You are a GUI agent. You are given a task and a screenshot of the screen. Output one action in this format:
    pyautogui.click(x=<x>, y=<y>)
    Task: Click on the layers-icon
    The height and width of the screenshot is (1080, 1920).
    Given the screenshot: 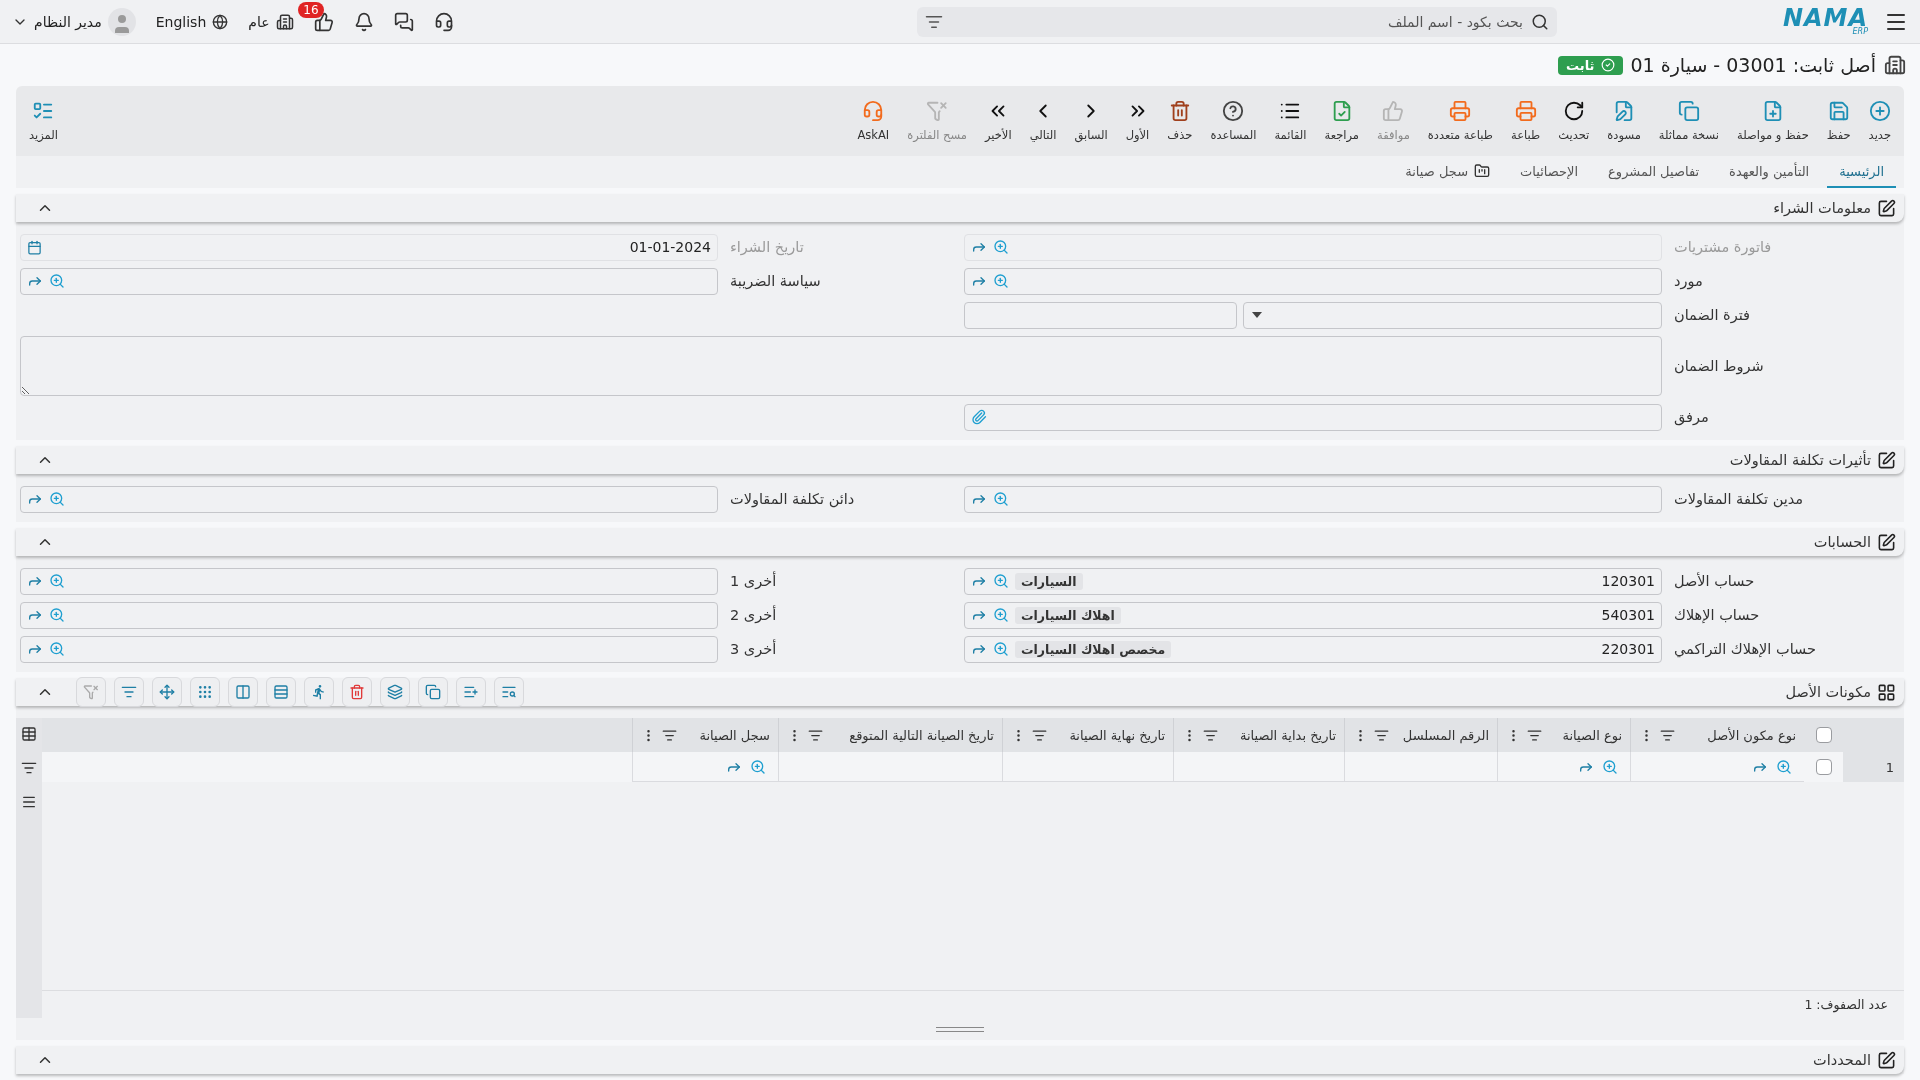 What is the action you would take?
    pyautogui.click(x=395, y=692)
    